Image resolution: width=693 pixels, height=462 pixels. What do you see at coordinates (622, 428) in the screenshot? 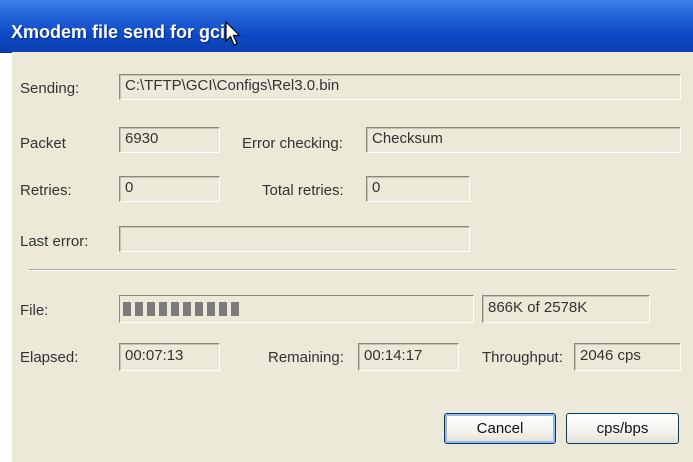
I see `cps-bps-button: cps/bps` at bounding box center [622, 428].